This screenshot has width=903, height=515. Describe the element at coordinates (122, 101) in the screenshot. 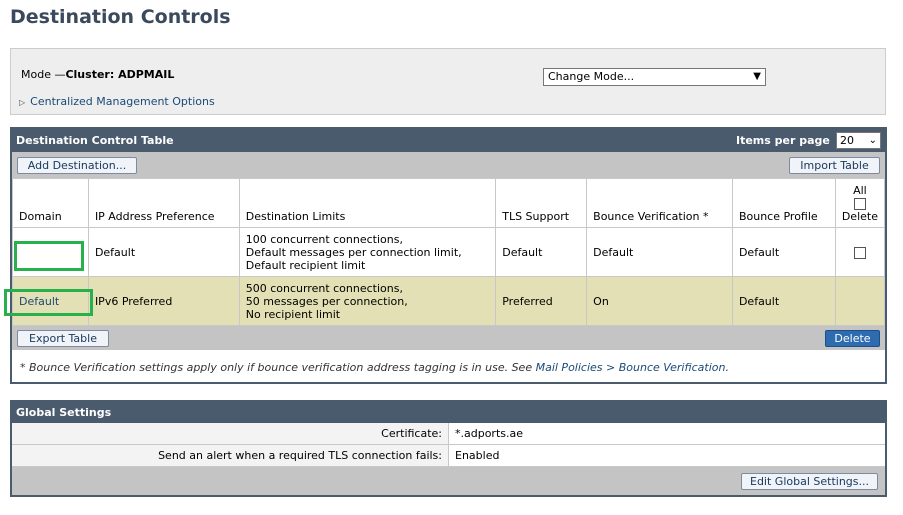

I see `cm-options-label: Centralized Management Options` at that location.